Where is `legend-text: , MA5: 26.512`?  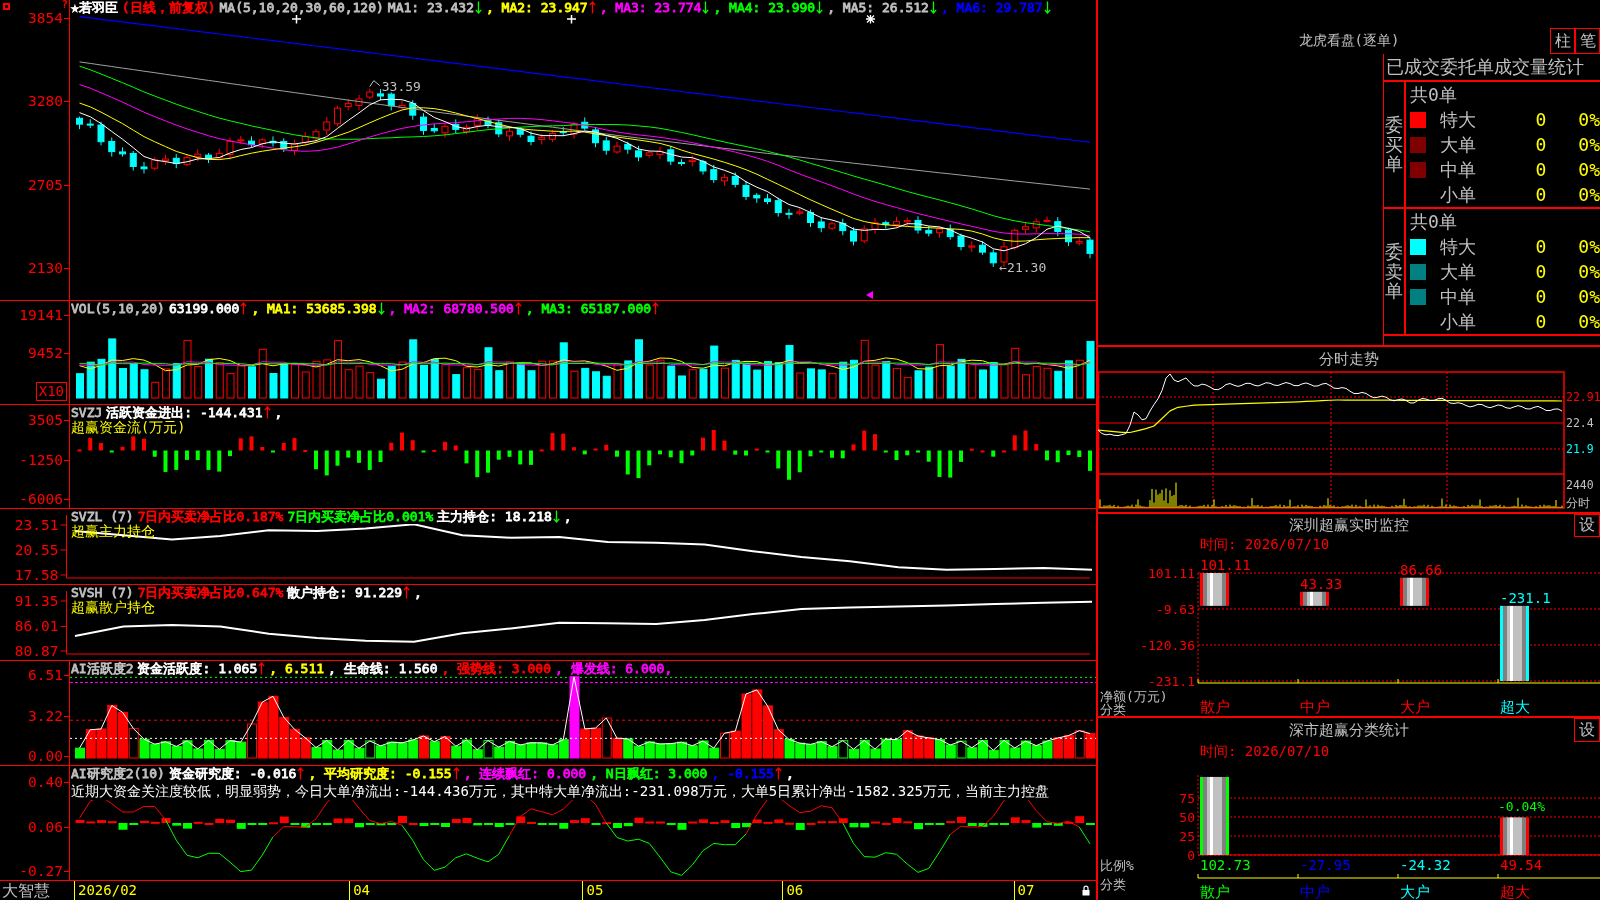 legend-text: , MA5: 26.512 is located at coordinates (878, 7).